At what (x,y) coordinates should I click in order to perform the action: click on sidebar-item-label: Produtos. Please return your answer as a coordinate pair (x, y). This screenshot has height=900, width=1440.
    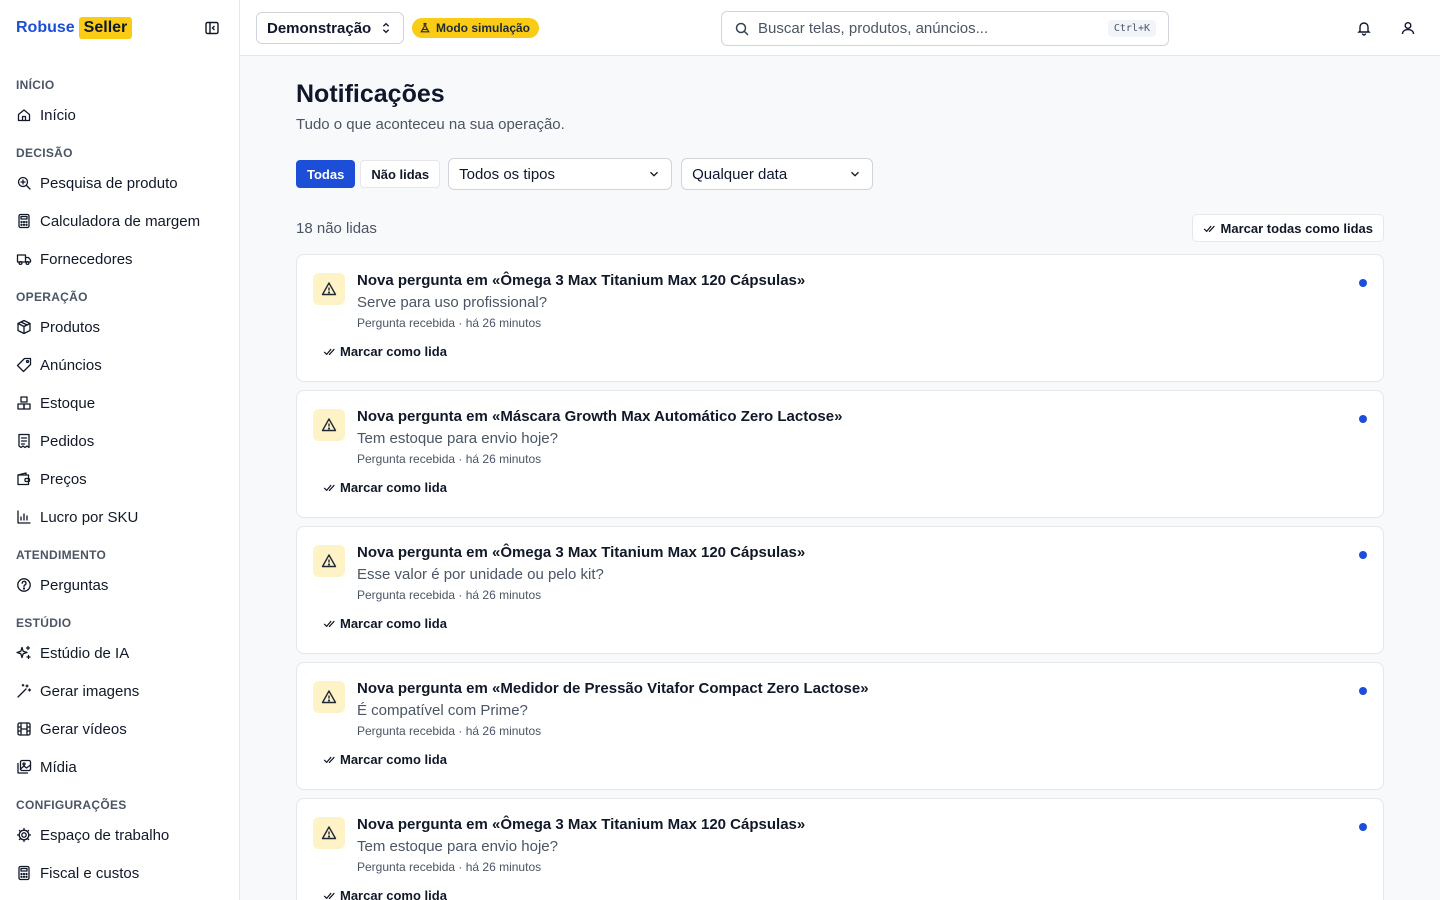
    Looking at the image, I should click on (70, 327).